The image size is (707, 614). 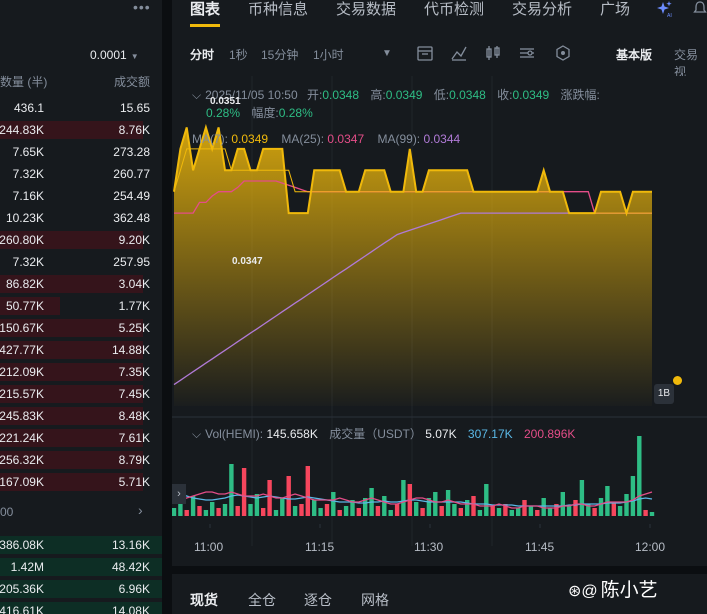 I want to click on bid-row: 1.42M 48.42K, so click(x=81, y=567).